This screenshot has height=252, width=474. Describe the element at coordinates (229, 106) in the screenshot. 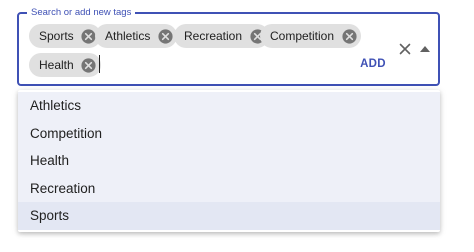

I see `option-athletics: Athletics` at that location.